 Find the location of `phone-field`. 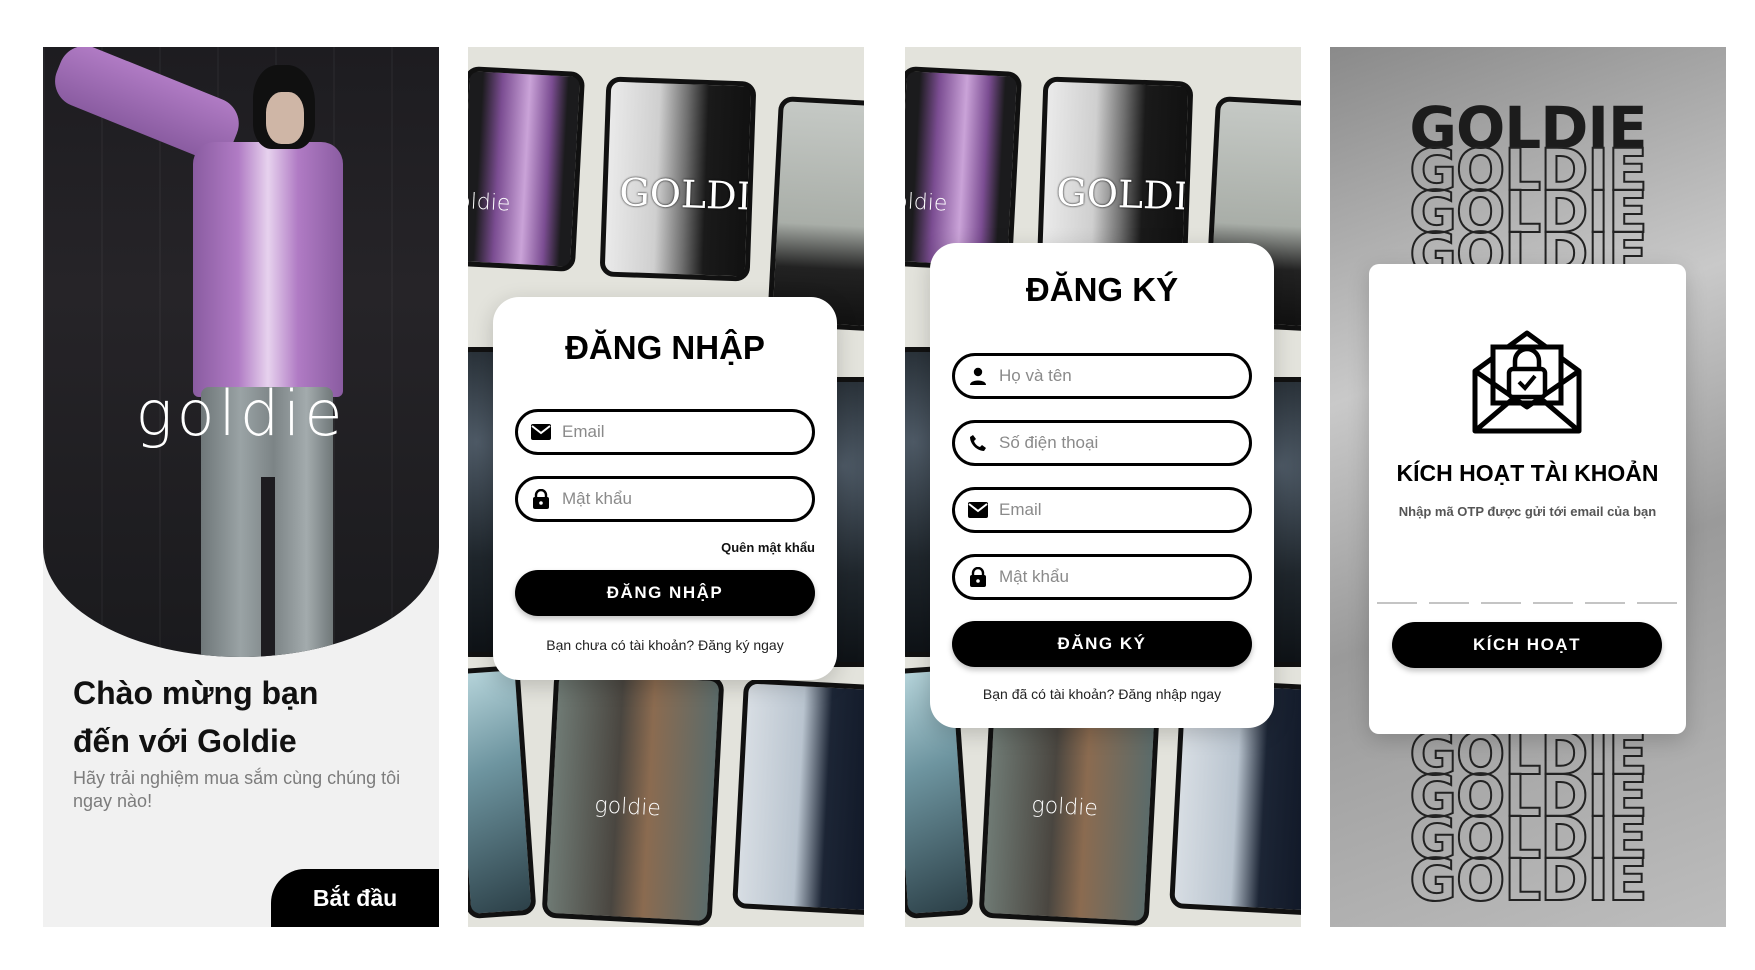

phone-field is located at coordinates (1102, 443).